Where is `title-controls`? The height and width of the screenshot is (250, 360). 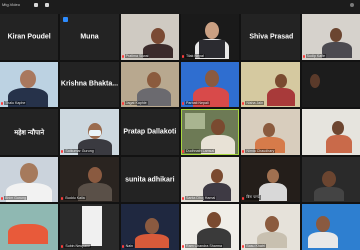
title-controls is located at coordinates (41, 5).